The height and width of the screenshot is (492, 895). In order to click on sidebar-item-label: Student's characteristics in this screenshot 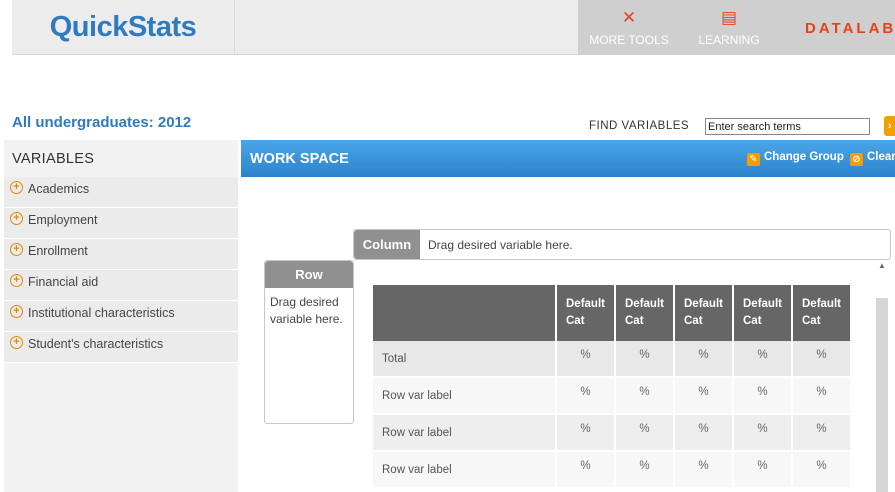, I will do `click(96, 344)`.